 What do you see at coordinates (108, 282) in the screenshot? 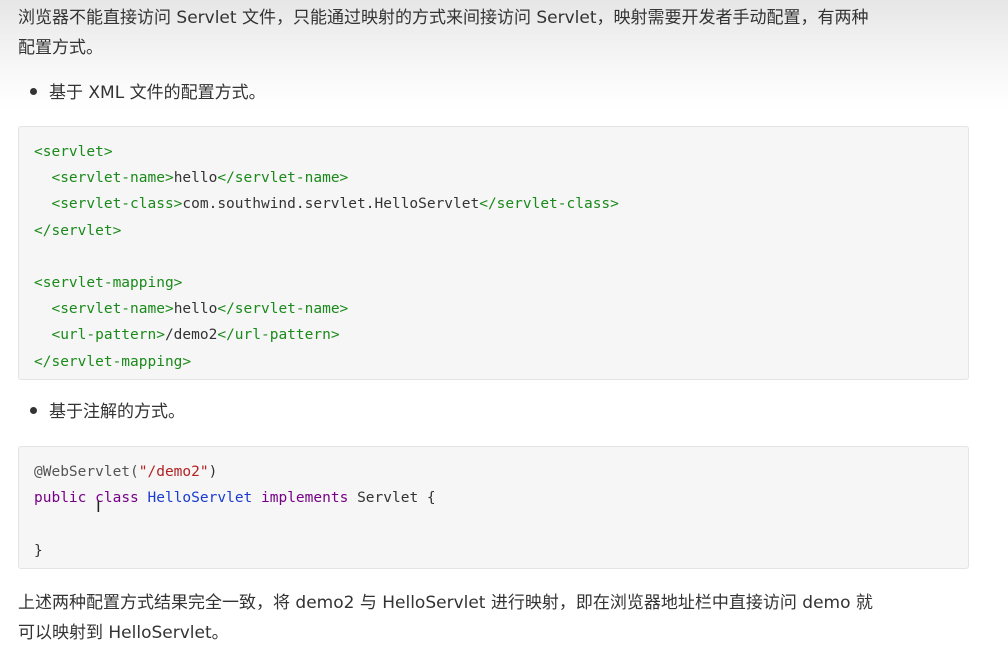
I see `xml-tag: <servlet-mapping>` at bounding box center [108, 282].